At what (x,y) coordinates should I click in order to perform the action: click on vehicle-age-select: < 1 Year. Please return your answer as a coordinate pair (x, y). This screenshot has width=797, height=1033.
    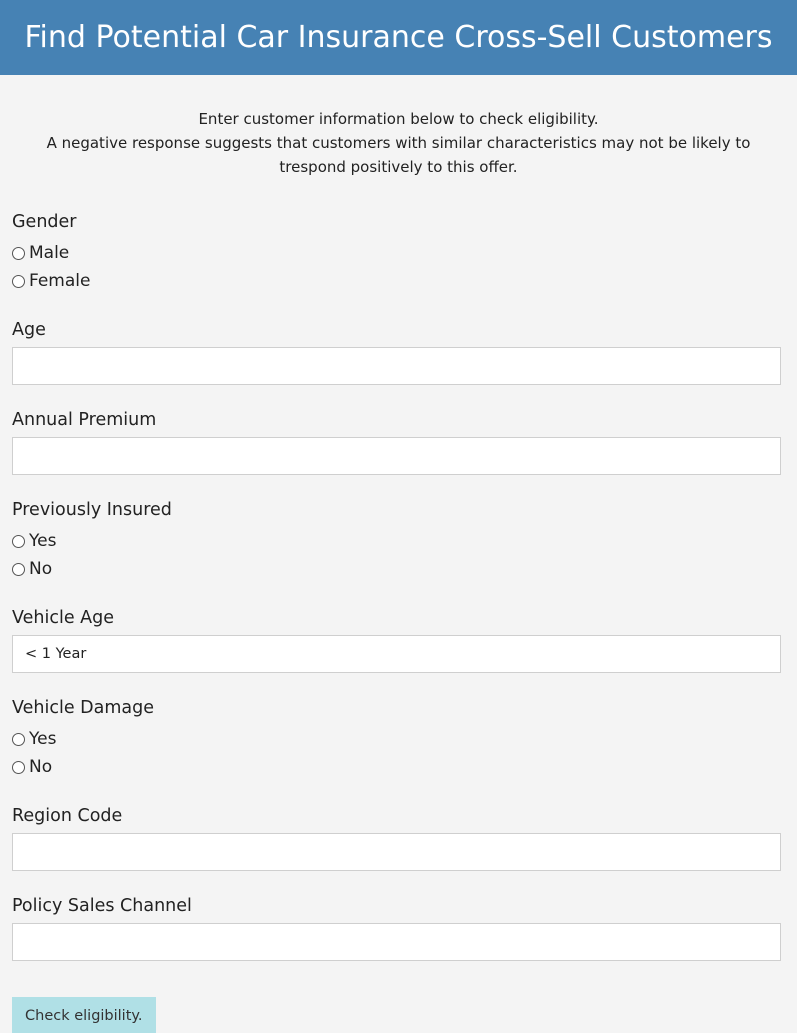
    Looking at the image, I should click on (396, 654).